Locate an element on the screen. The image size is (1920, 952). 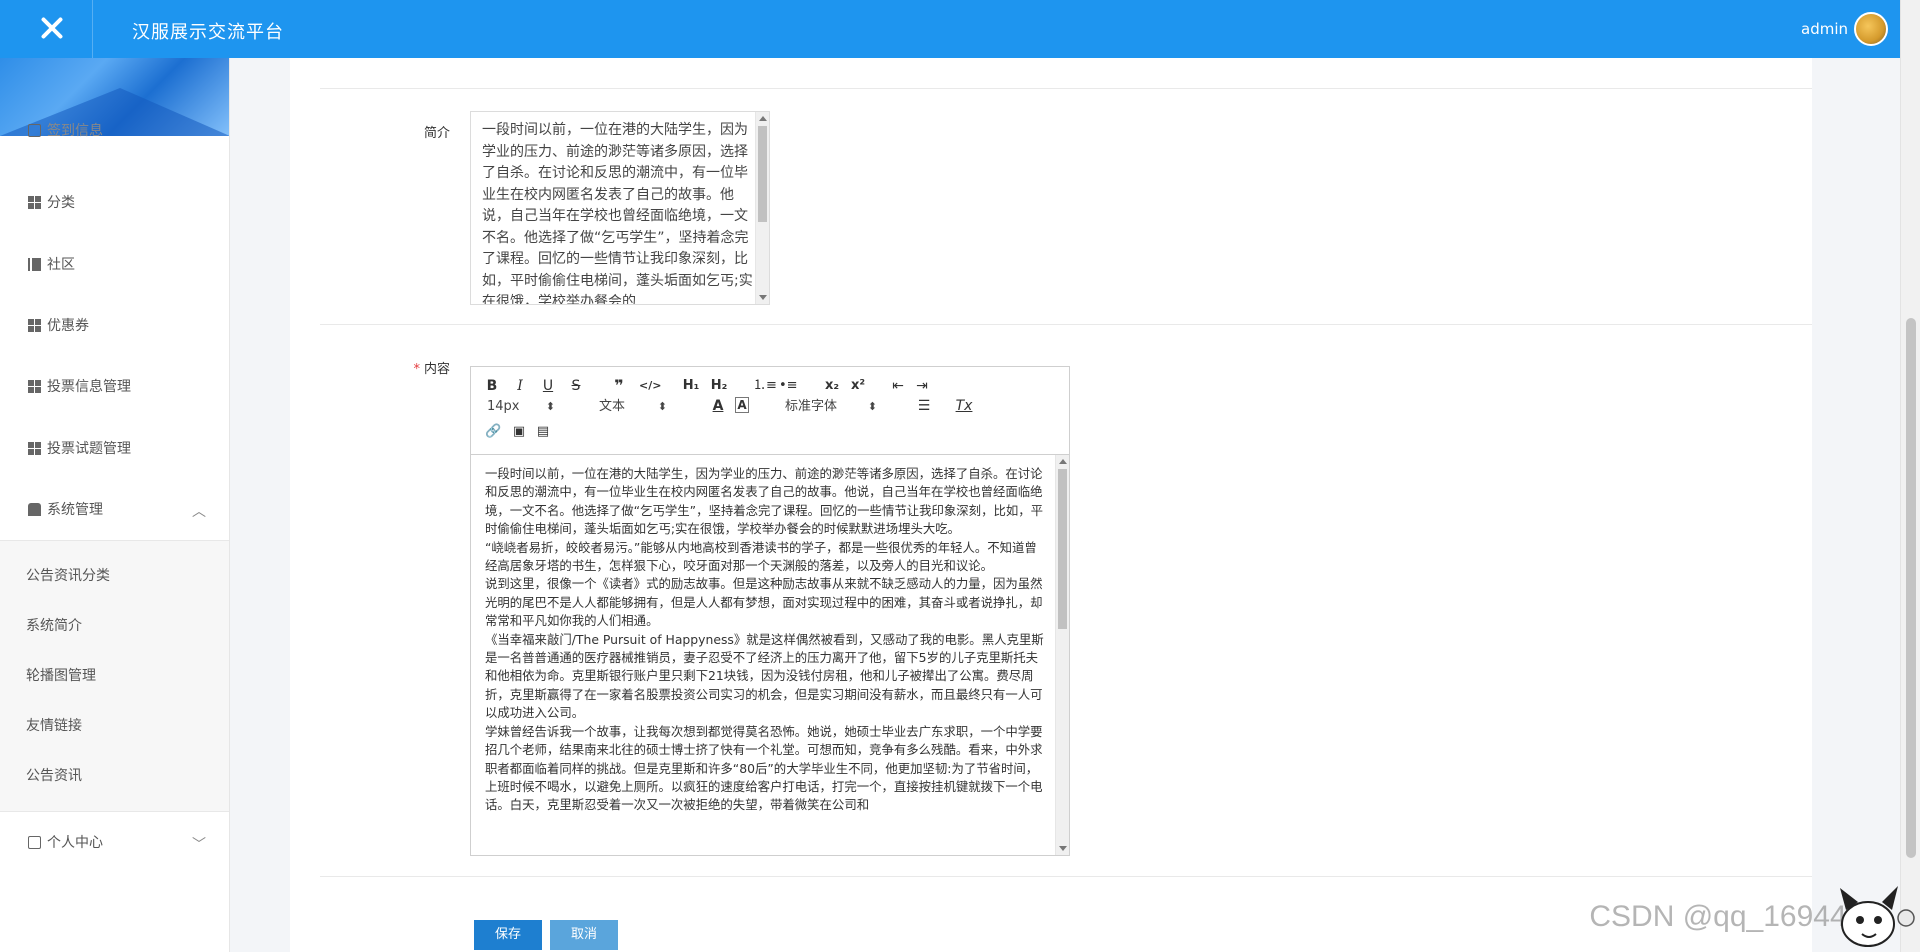
heading1-icon: H₁ is located at coordinates (691, 386).